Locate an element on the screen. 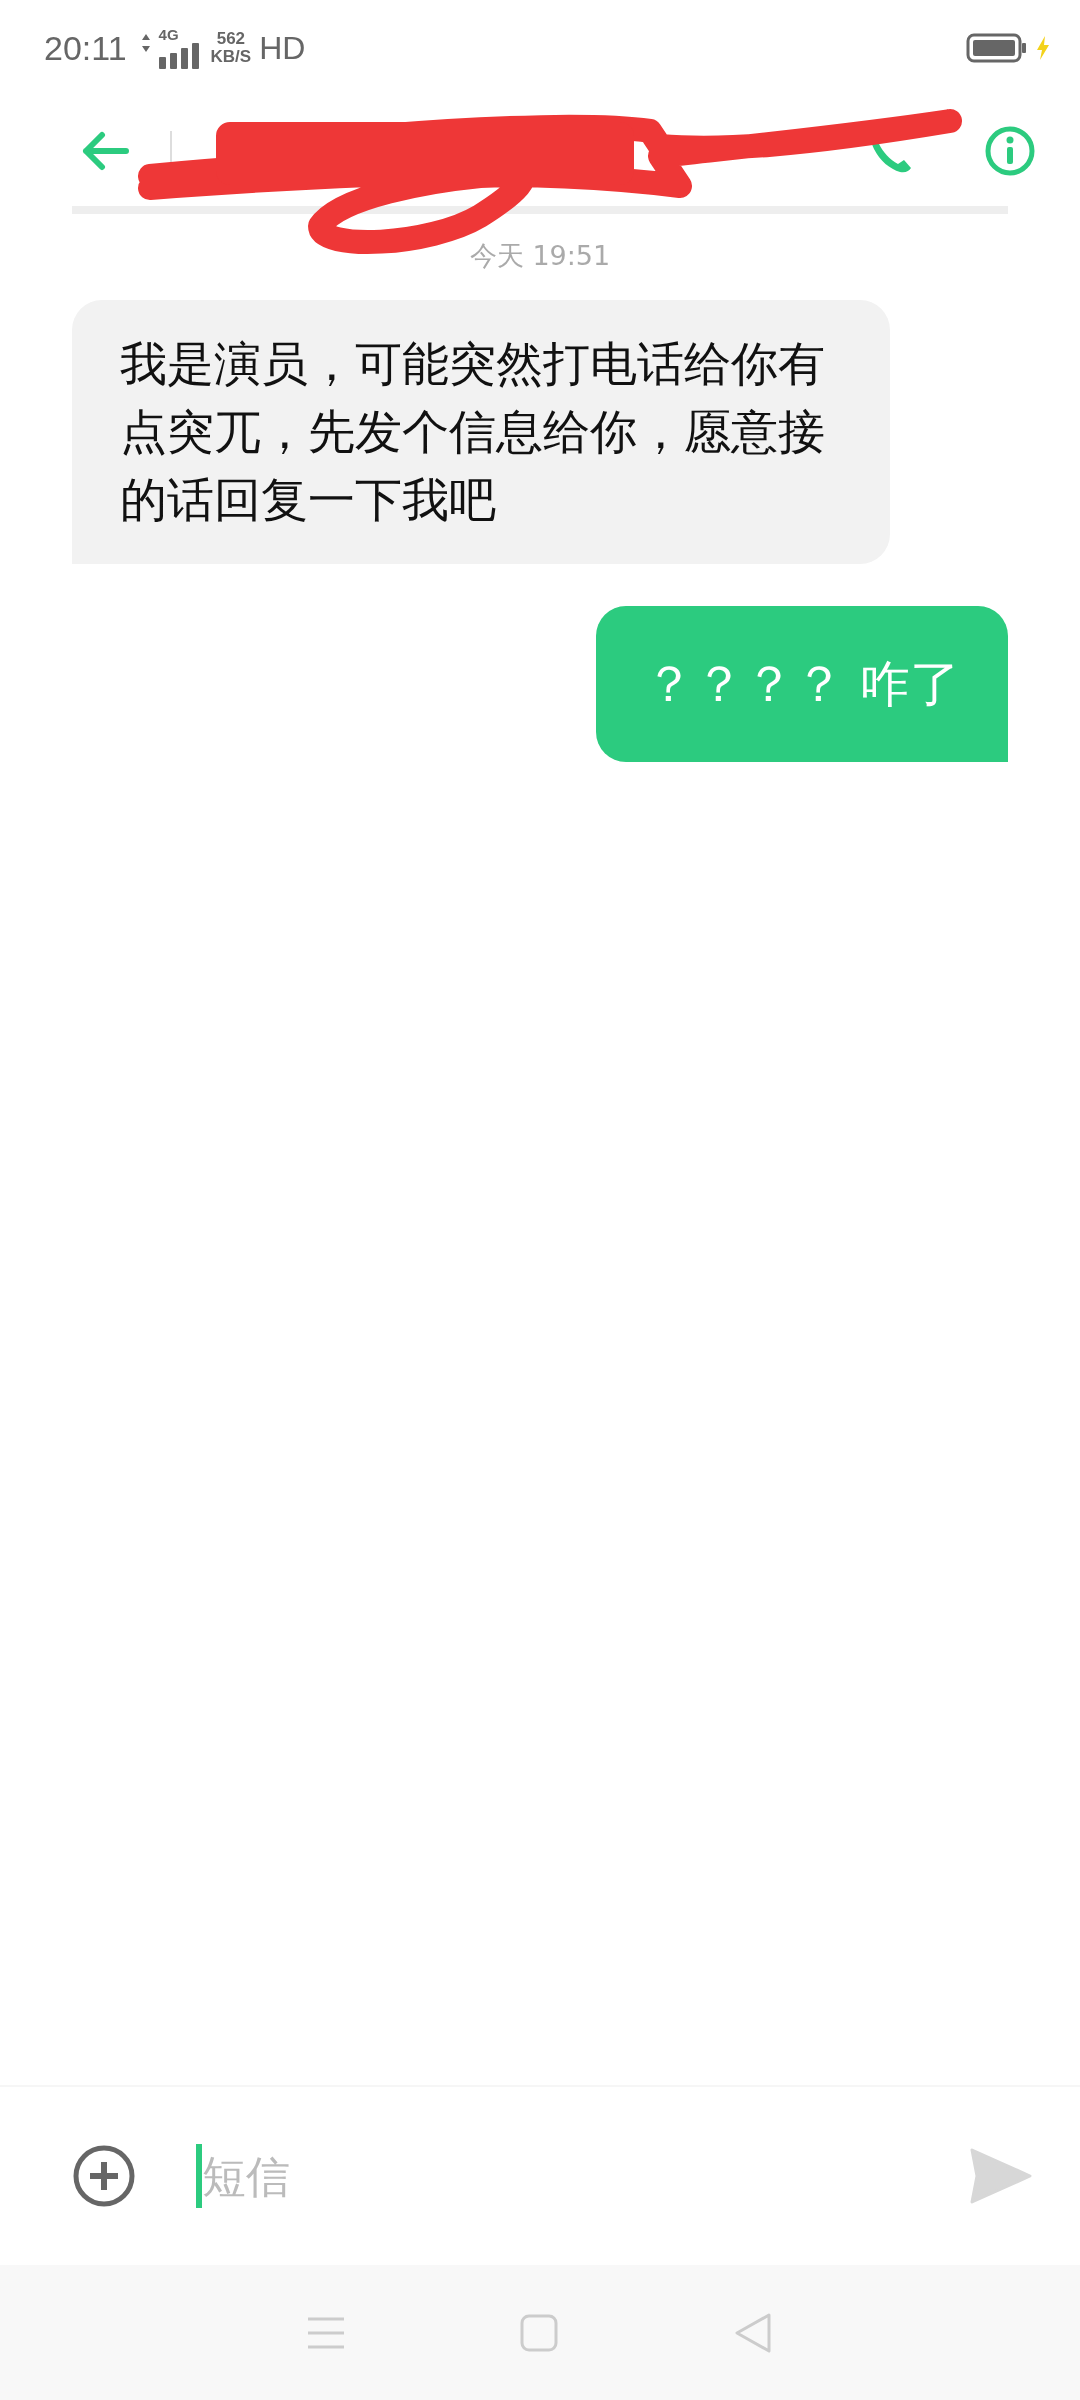 Image resolution: width=1080 pixels, height=2400 pixels. charging-icon is located at coordinates (1043, 48).